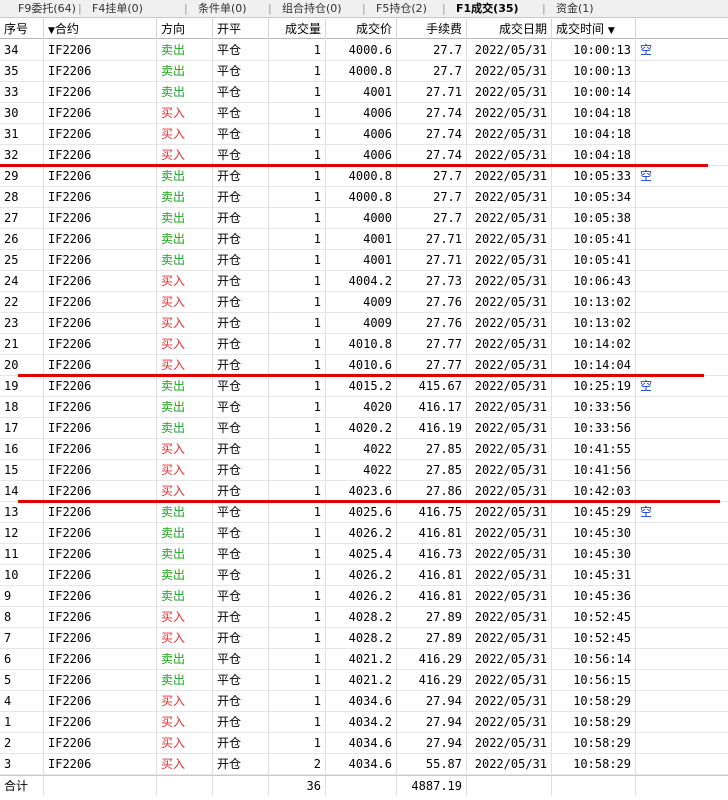  Describe the element at coordinates (297, 617) in the screenshot. I see `cell-qty: 1` at that location.